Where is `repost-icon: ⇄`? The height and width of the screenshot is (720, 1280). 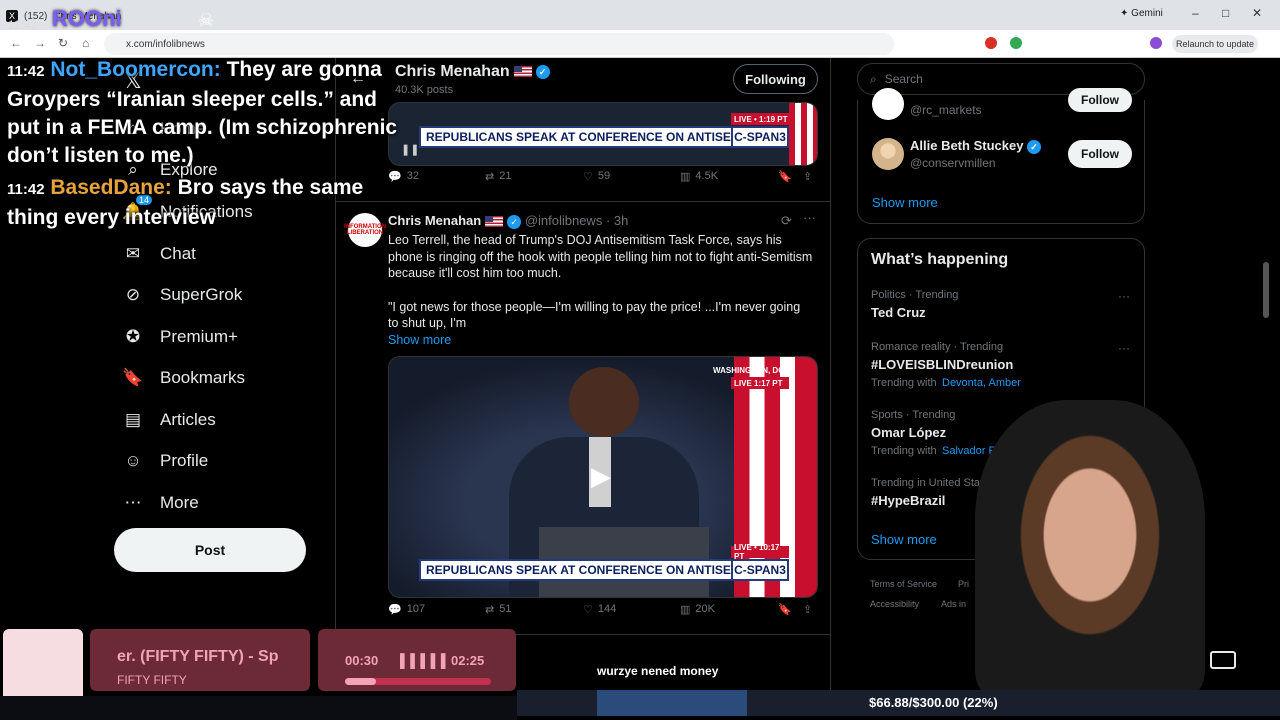
repost-icon: ⇄ is located at coordinates (490, 176).